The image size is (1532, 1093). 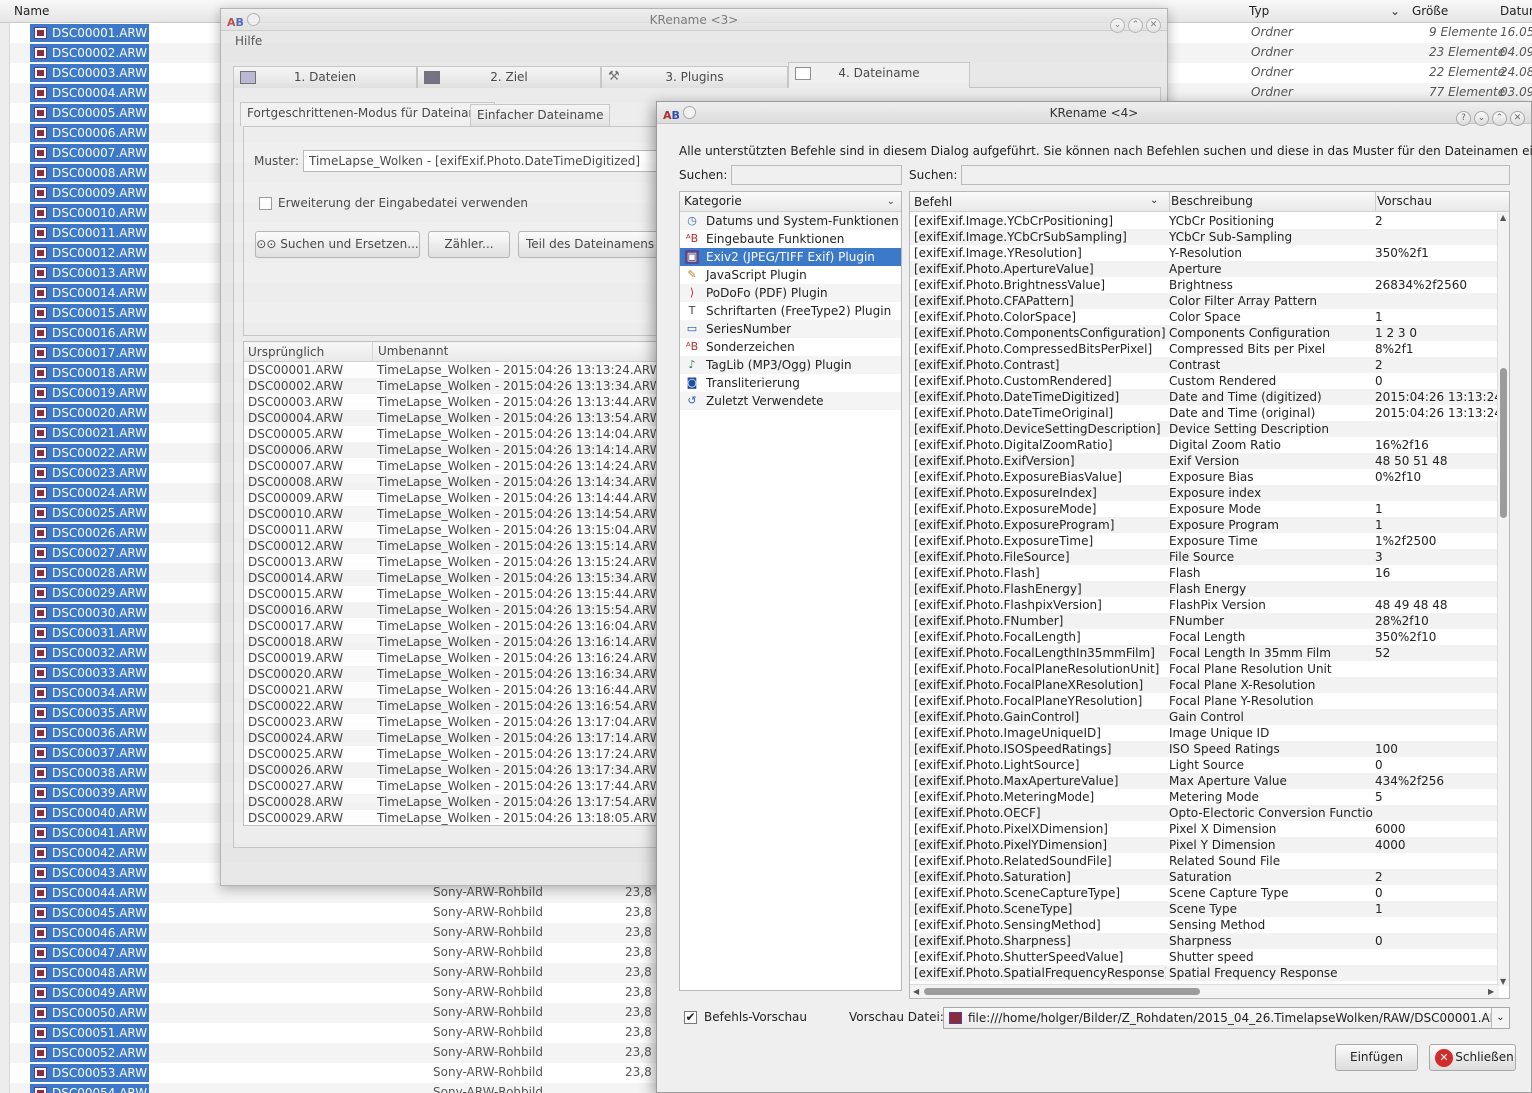 What do you see at coordinates (1135, 25) in the screenshot?
I see `maximize-button: ⌃` at bounding box center [1135, 25].